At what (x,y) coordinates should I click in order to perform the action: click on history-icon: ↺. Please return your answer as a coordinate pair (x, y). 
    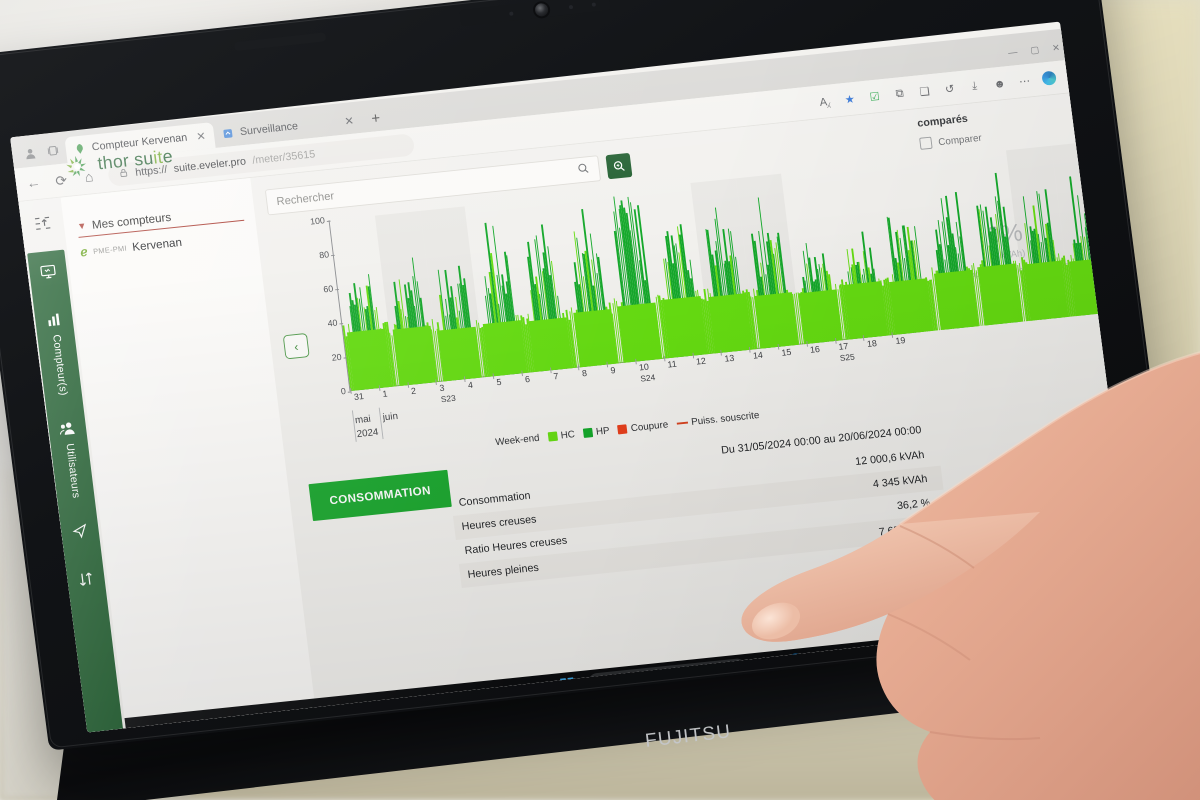
    Looking at the image, I should click on (949, 88).